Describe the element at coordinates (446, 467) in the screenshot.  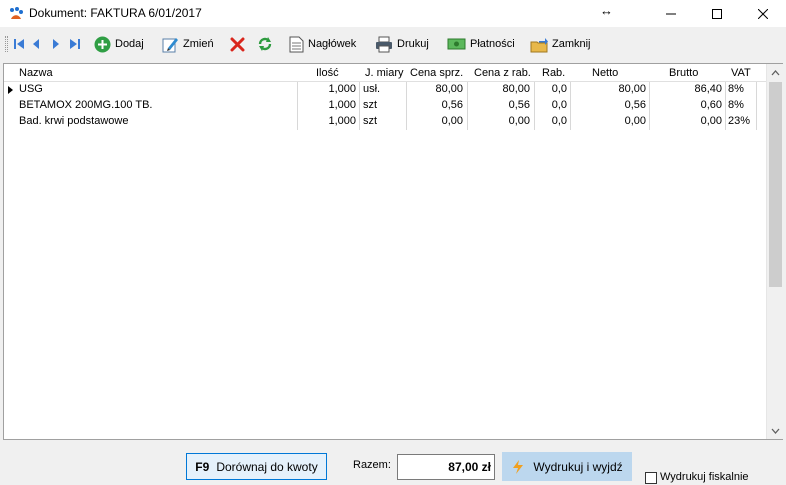
I see `total-amount-field: 87,00 zł` at that location.